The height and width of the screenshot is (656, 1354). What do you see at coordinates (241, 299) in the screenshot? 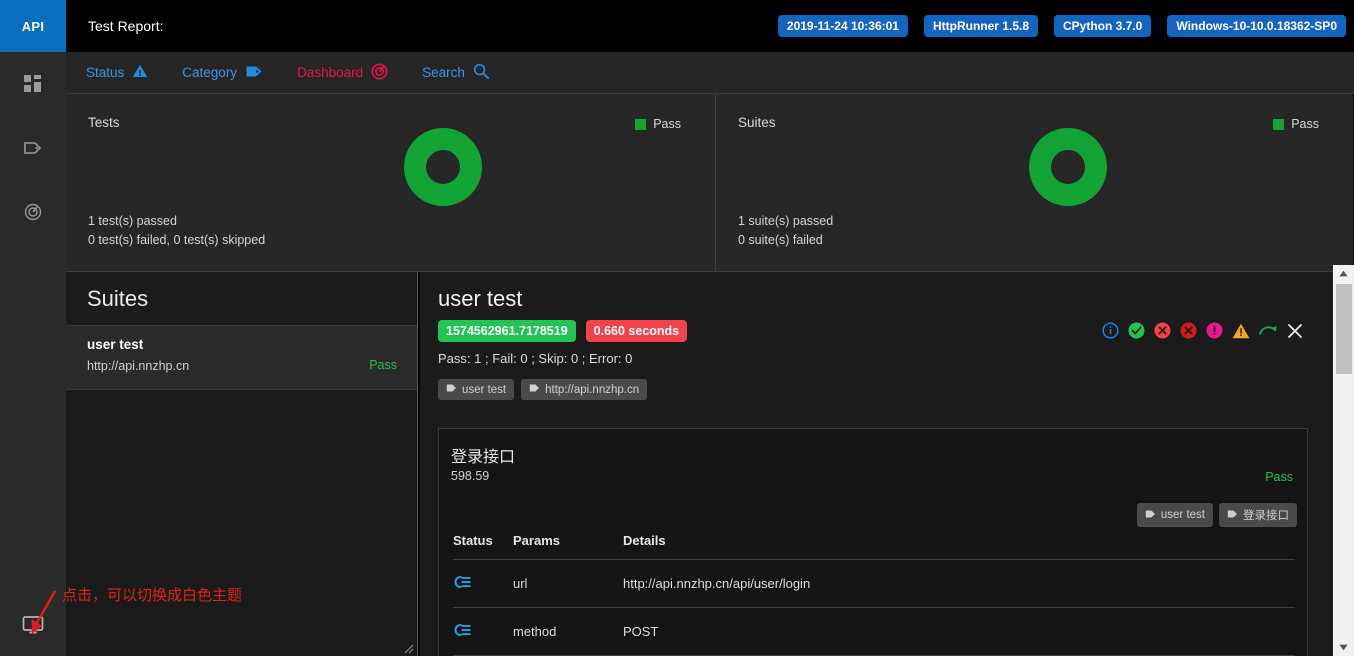
I see `suites-list-header: Suites` at bounding box center [241, 299].